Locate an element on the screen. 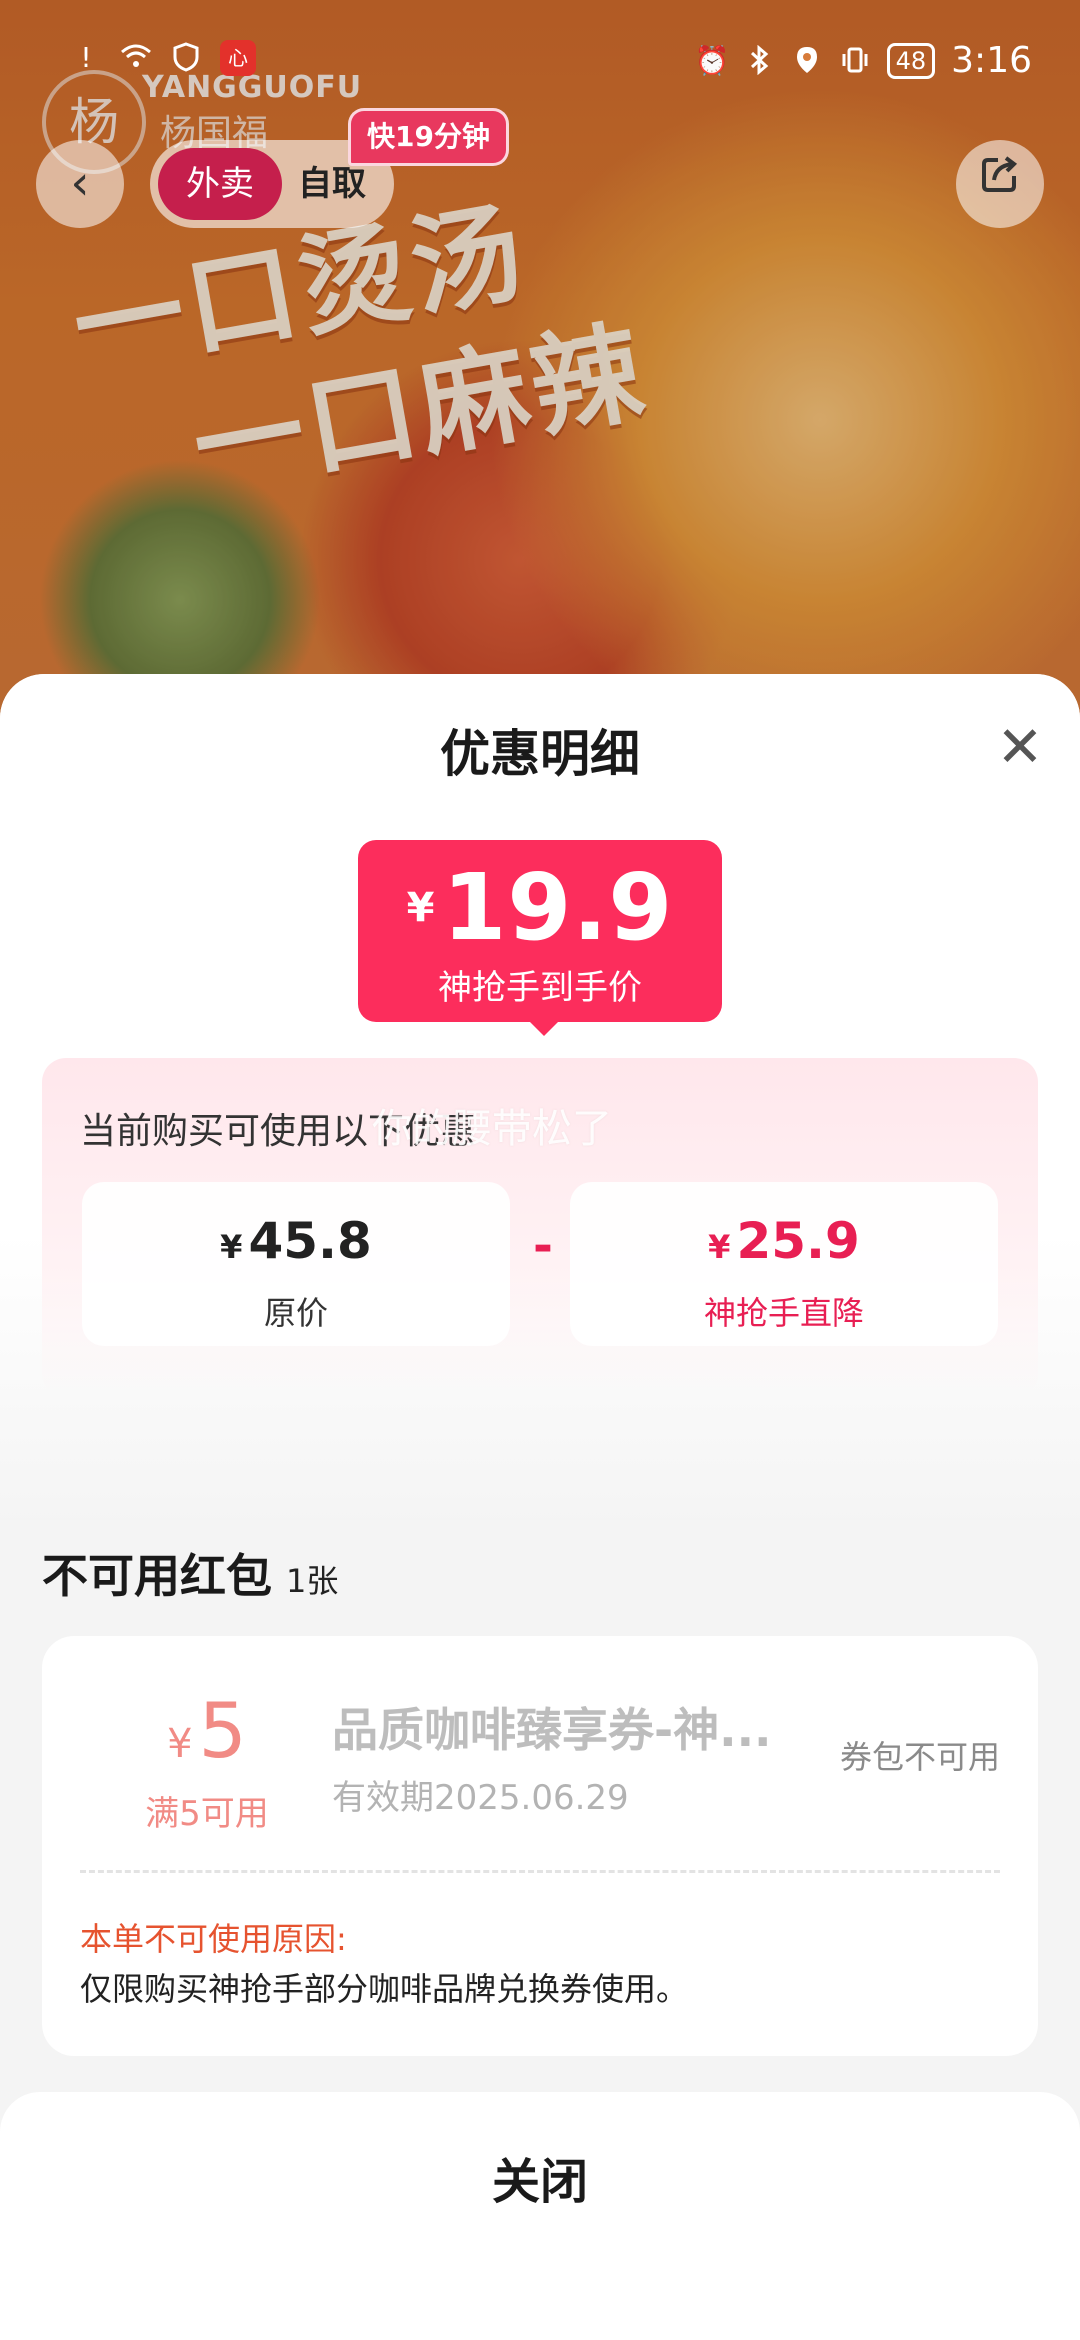 The width and height of the screenshot is (1080, 2340). eta-badge: 快19分钟 is located at coordinates (428, 137).